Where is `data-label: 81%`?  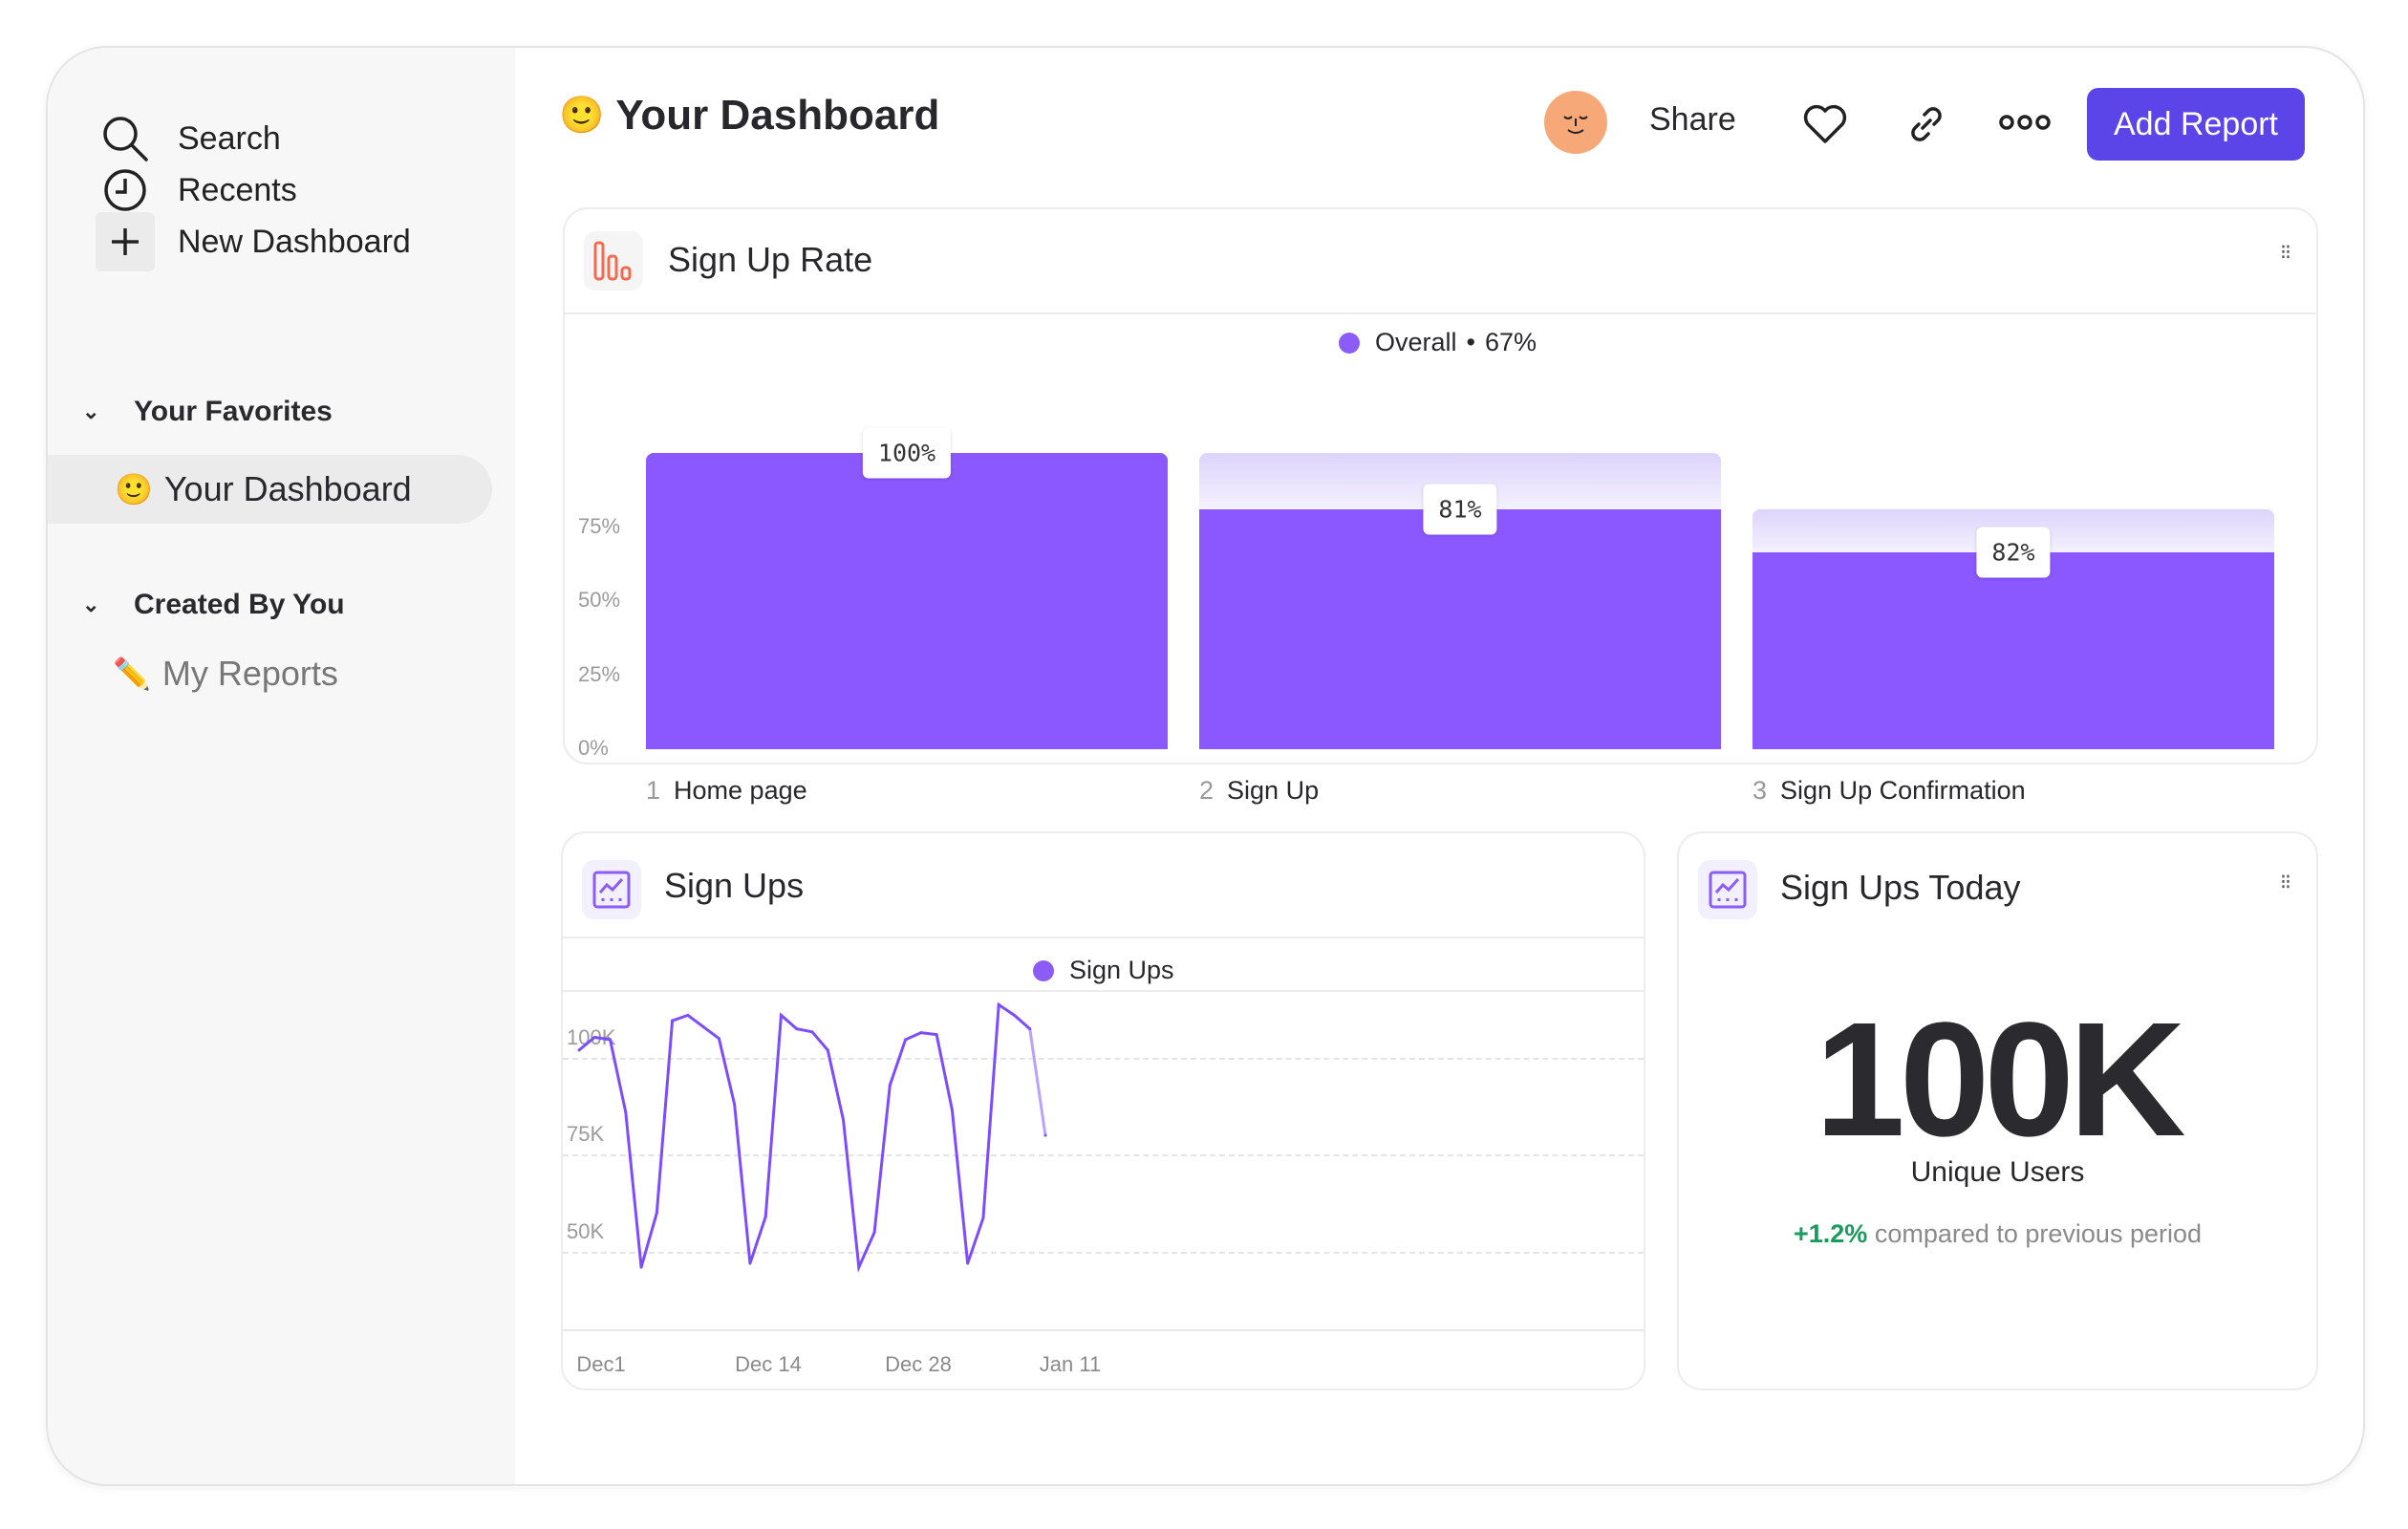
data-label: 81% is located at coordinates (1460, 509).